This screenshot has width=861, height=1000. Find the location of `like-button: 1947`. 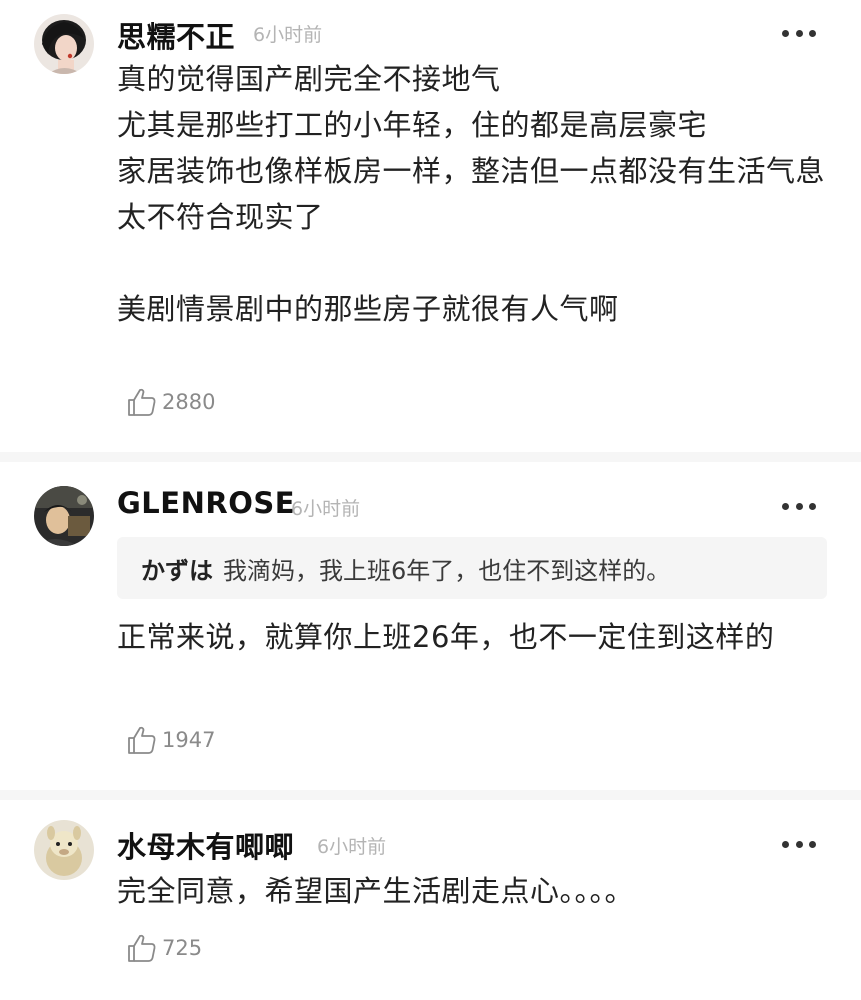

like-button: 1947 is located at coordinates (170, 740).